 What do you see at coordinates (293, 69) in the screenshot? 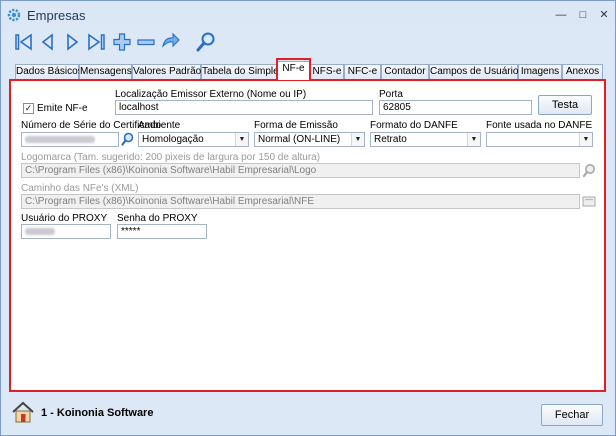
I see `tab-highlight` at bounding box center [293, 69].